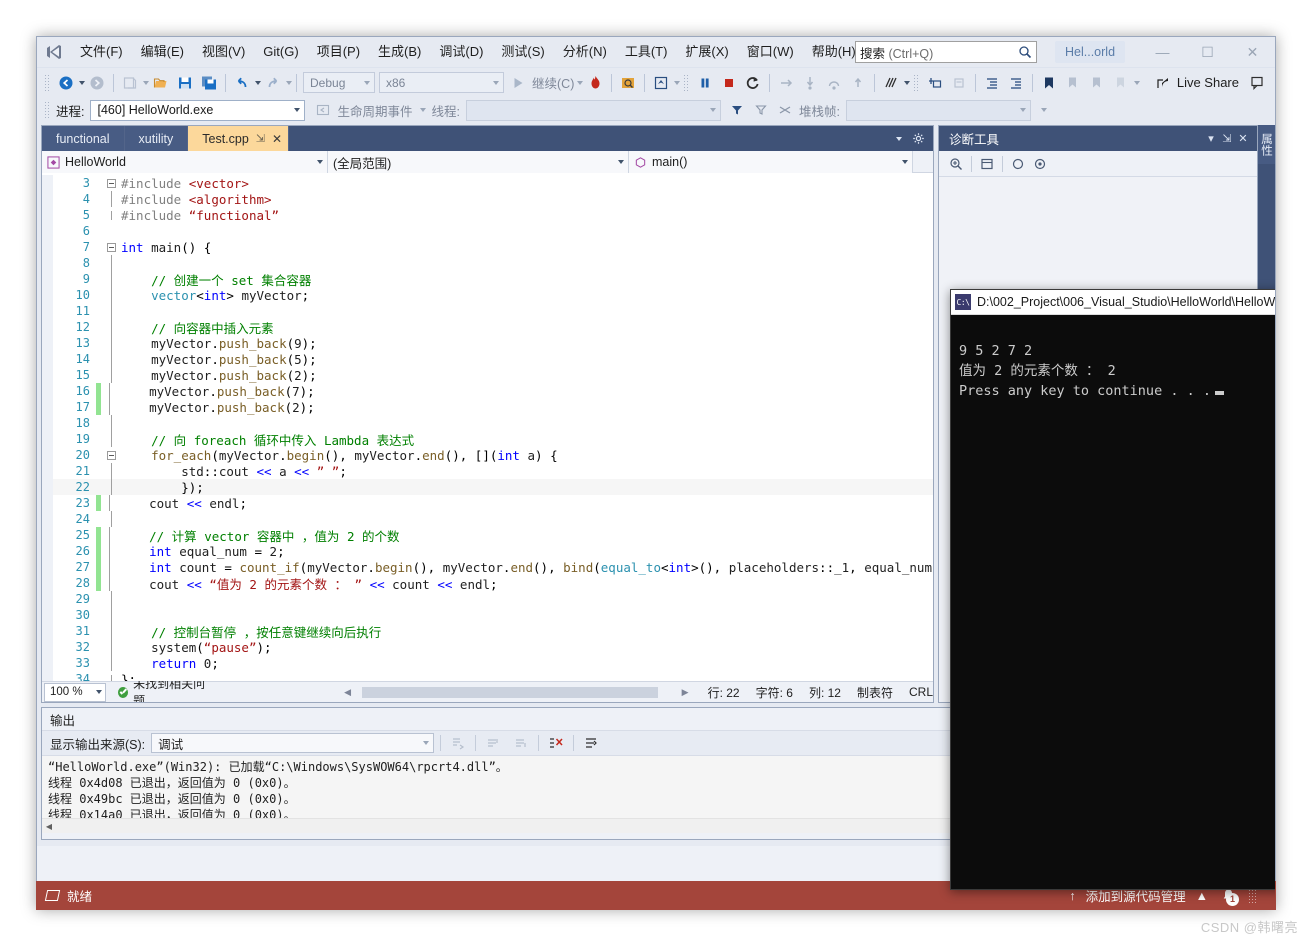  I want to click on new-project-icon, so click(130, 83).